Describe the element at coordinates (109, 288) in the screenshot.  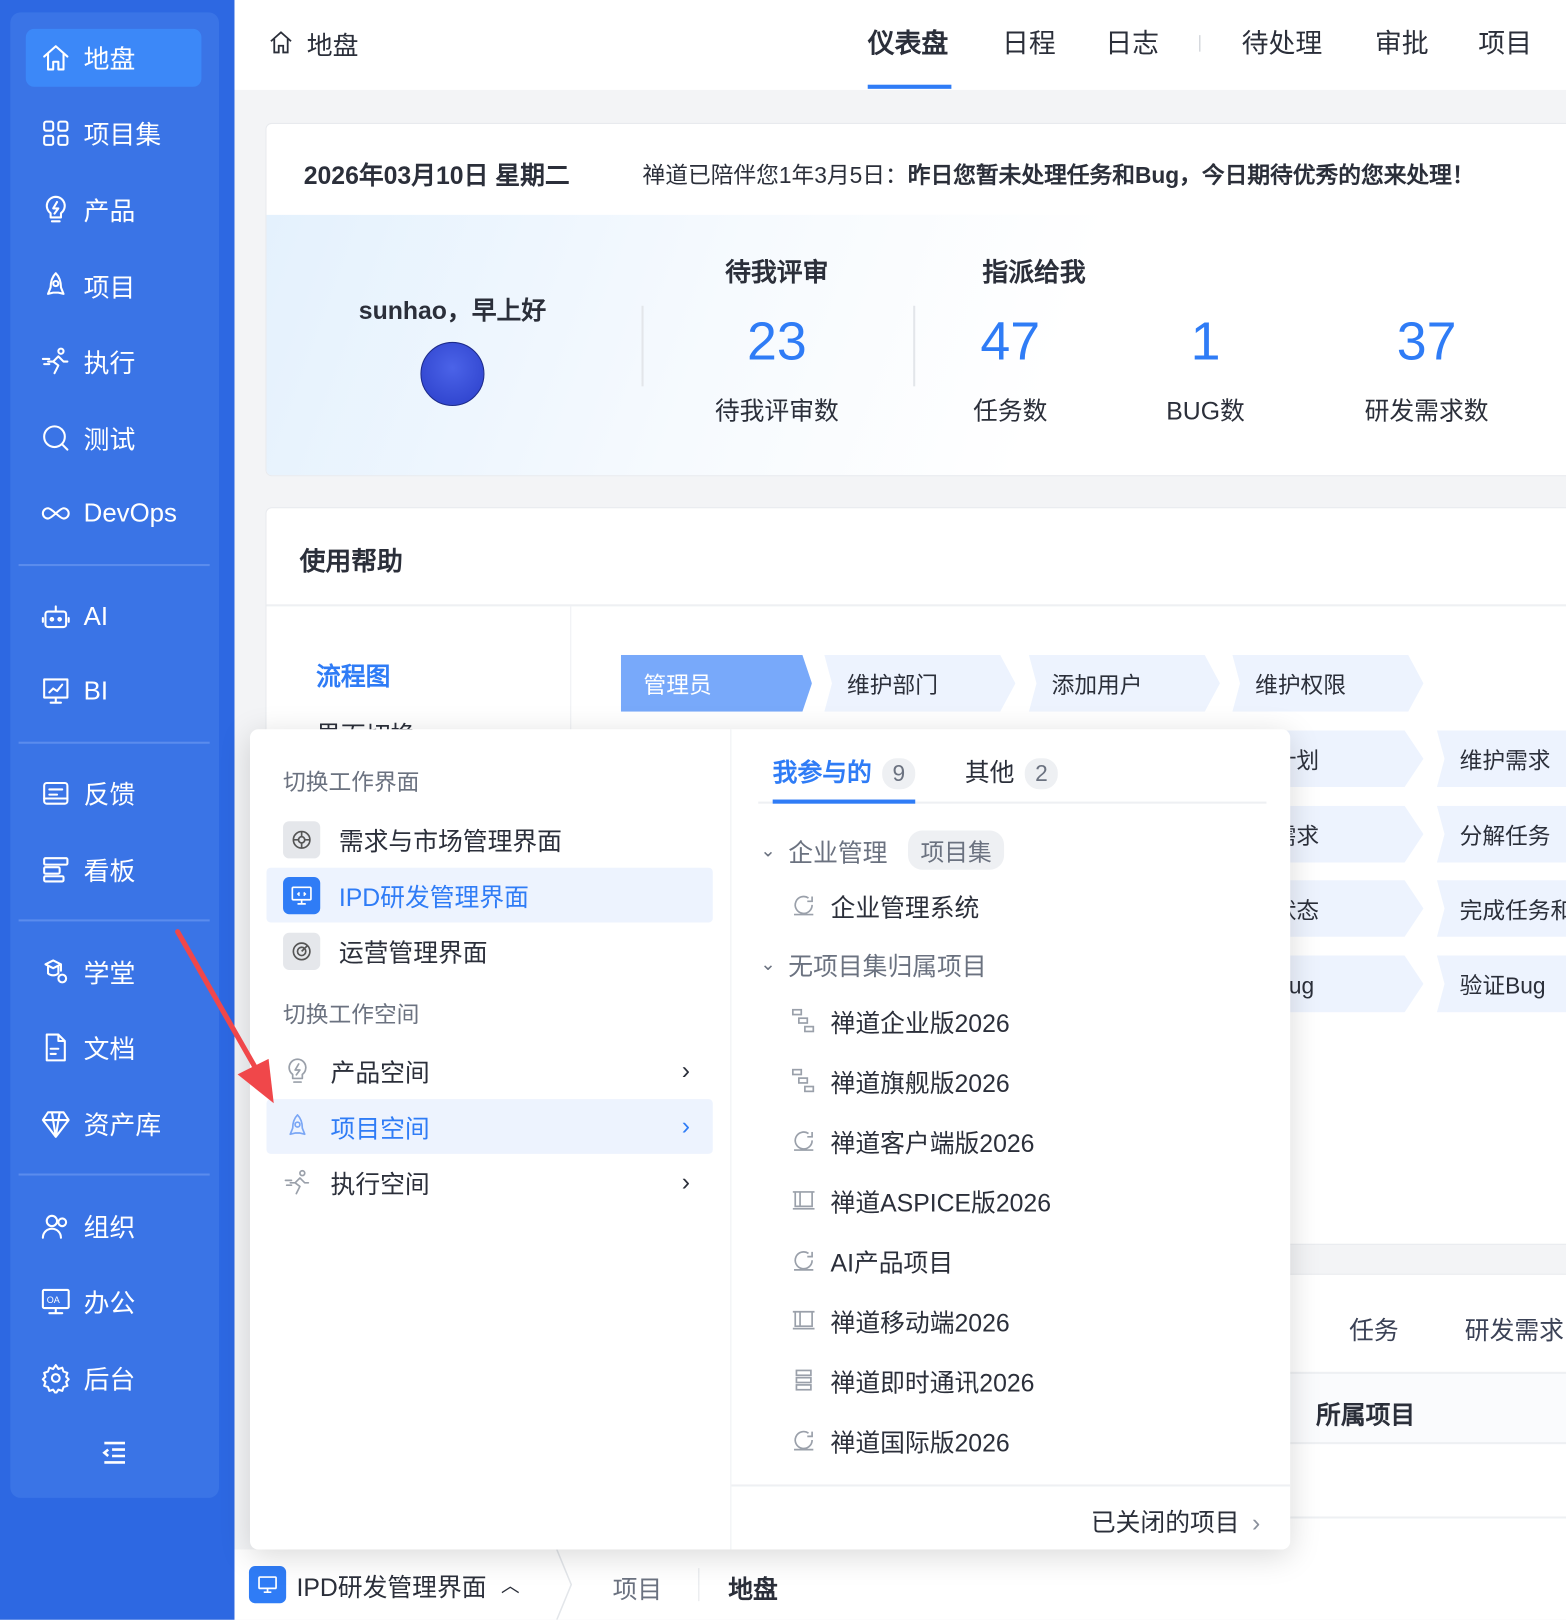
I see `sidebar-item-label: 项目` at that location.